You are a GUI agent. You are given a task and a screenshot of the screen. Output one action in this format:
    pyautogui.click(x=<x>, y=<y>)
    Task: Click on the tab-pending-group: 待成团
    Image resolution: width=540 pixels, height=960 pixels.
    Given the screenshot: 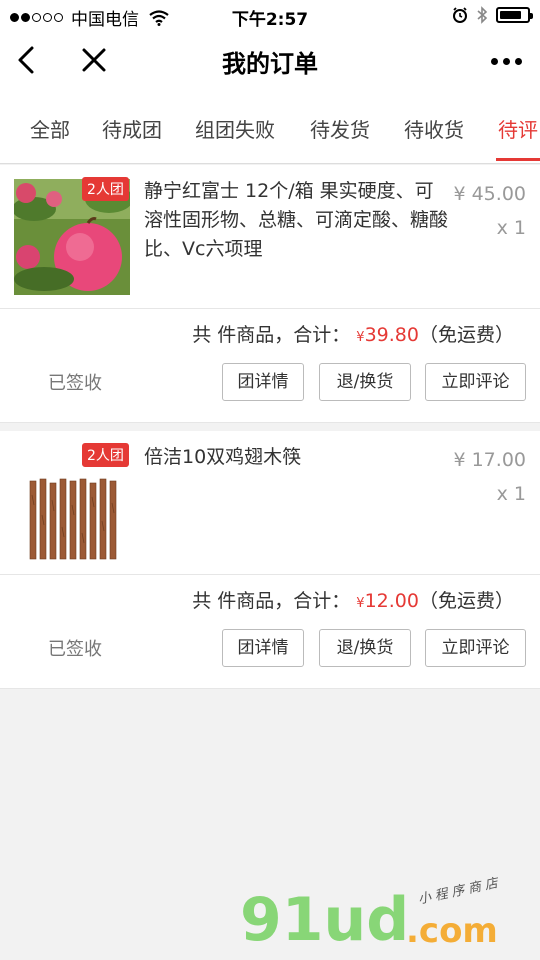 What is the action you would take?
    pyautogui.click(x=132, y=128)
    